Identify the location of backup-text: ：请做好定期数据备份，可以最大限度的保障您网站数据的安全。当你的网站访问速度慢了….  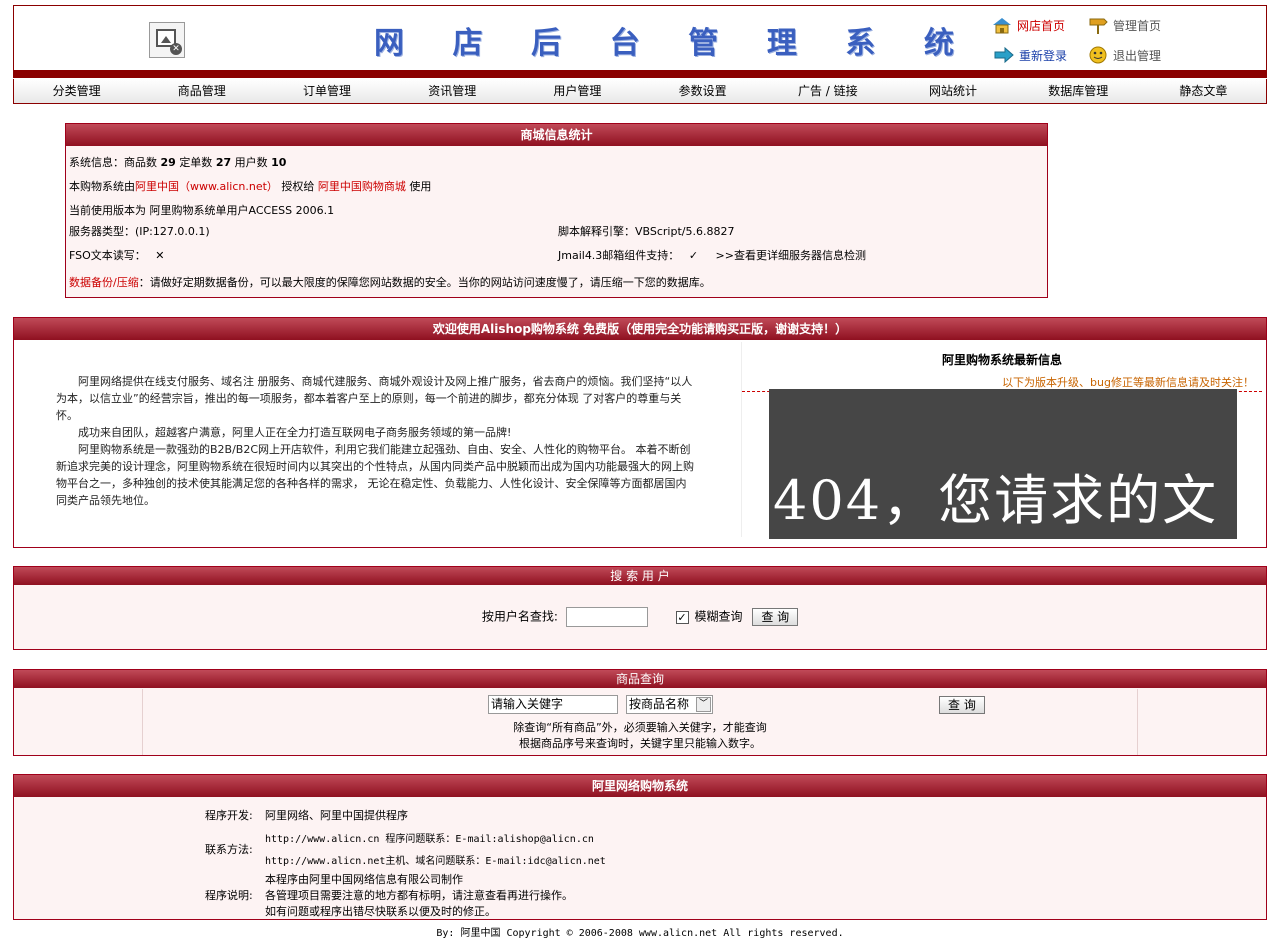
(424, 282).